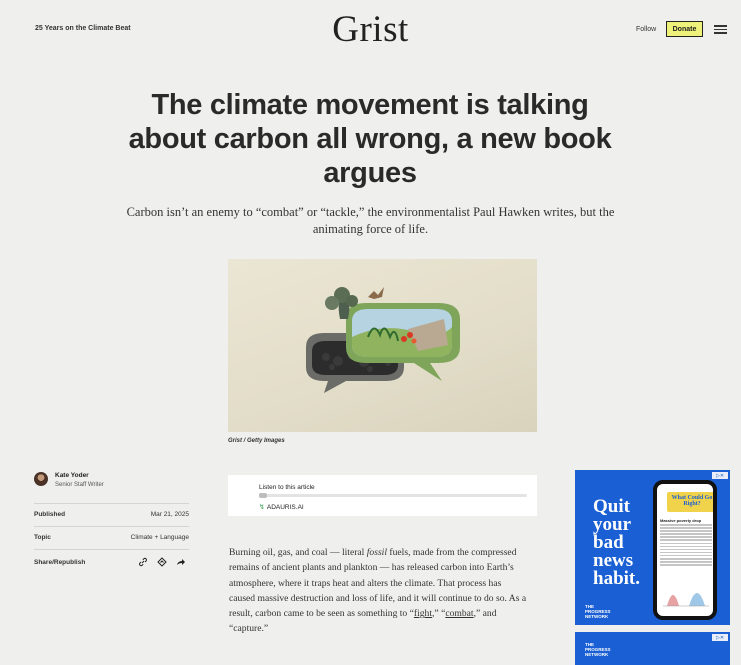  What do you see at coordinates (377, 552) in the screenshot?
I see `fossil-emphasis: fossil` at bounding box center [377, 552].